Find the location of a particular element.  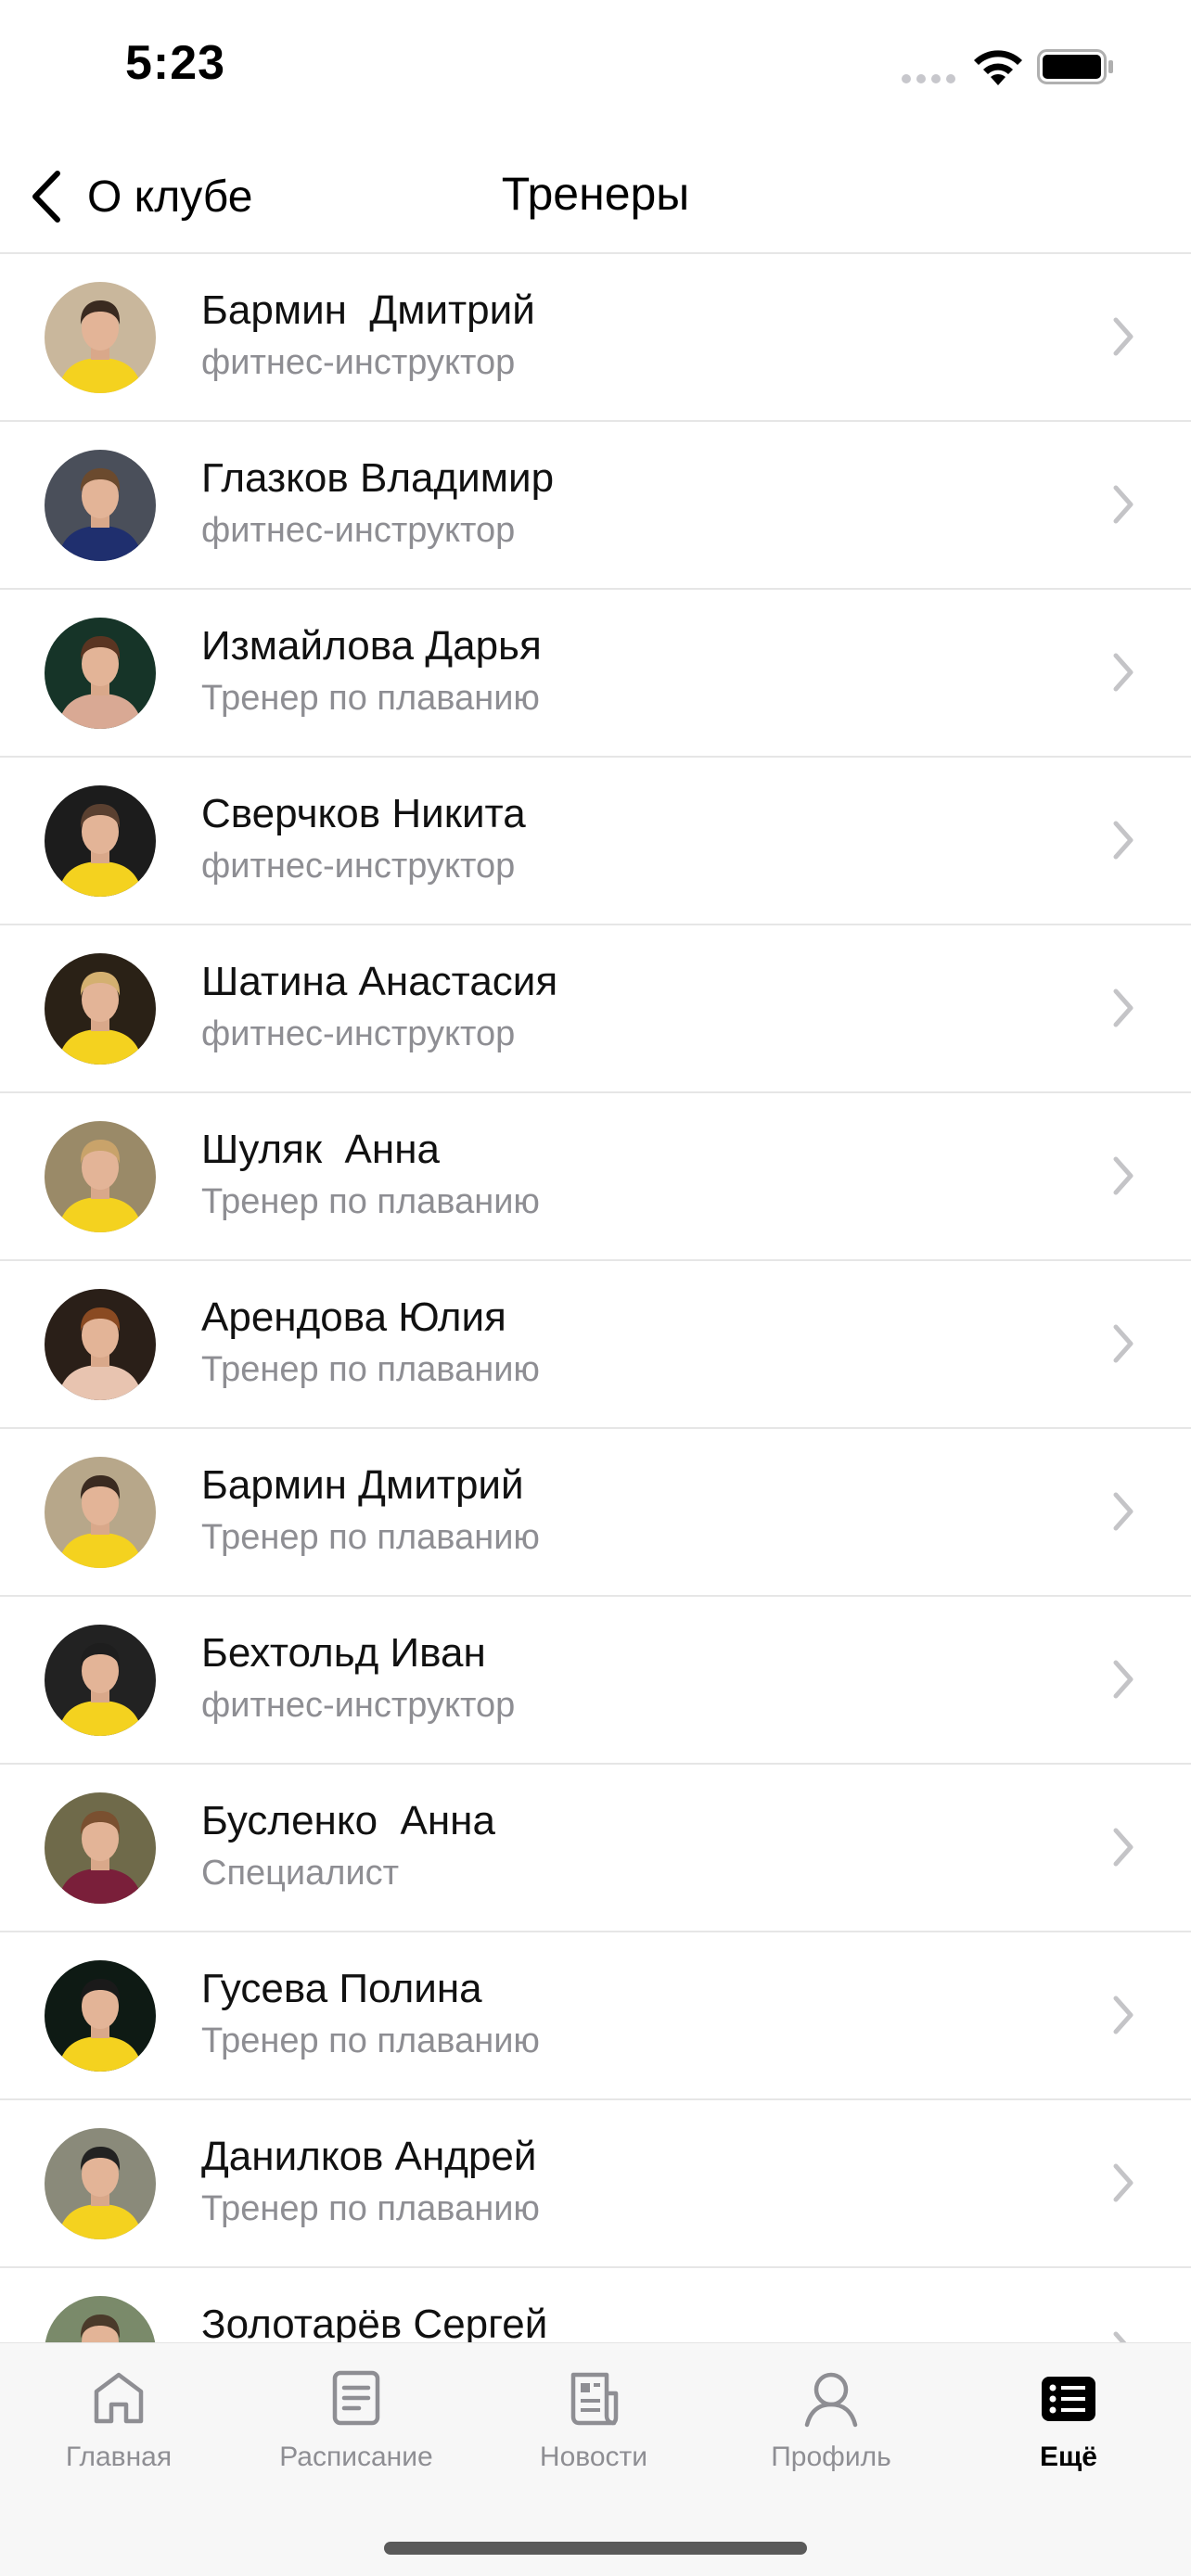

profile-icon is located at coordinates (831, 2400).